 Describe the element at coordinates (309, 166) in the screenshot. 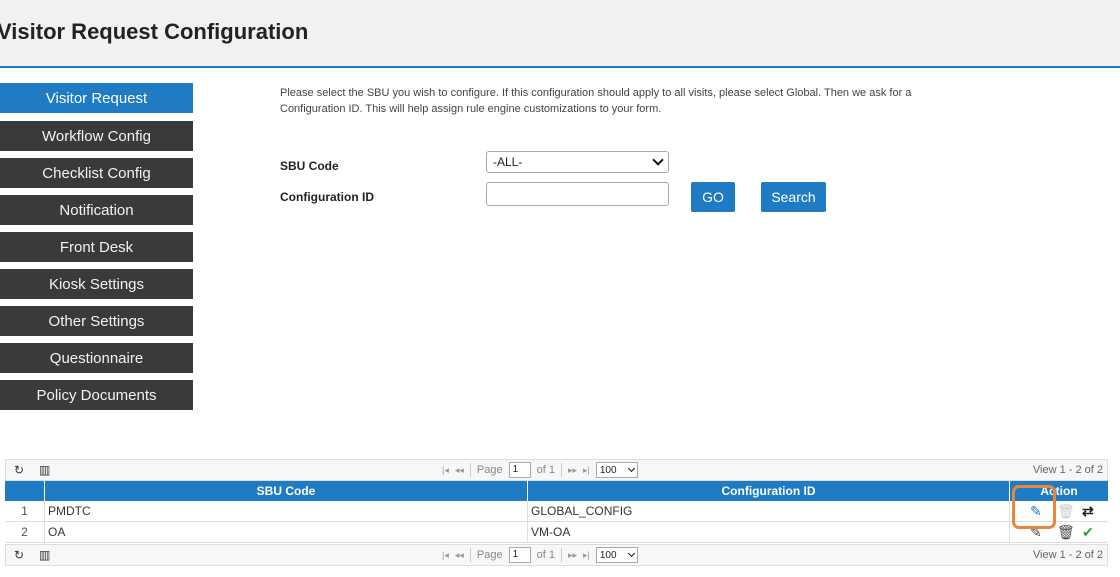

I see `sbu-code-label: SBU Code` at that location.